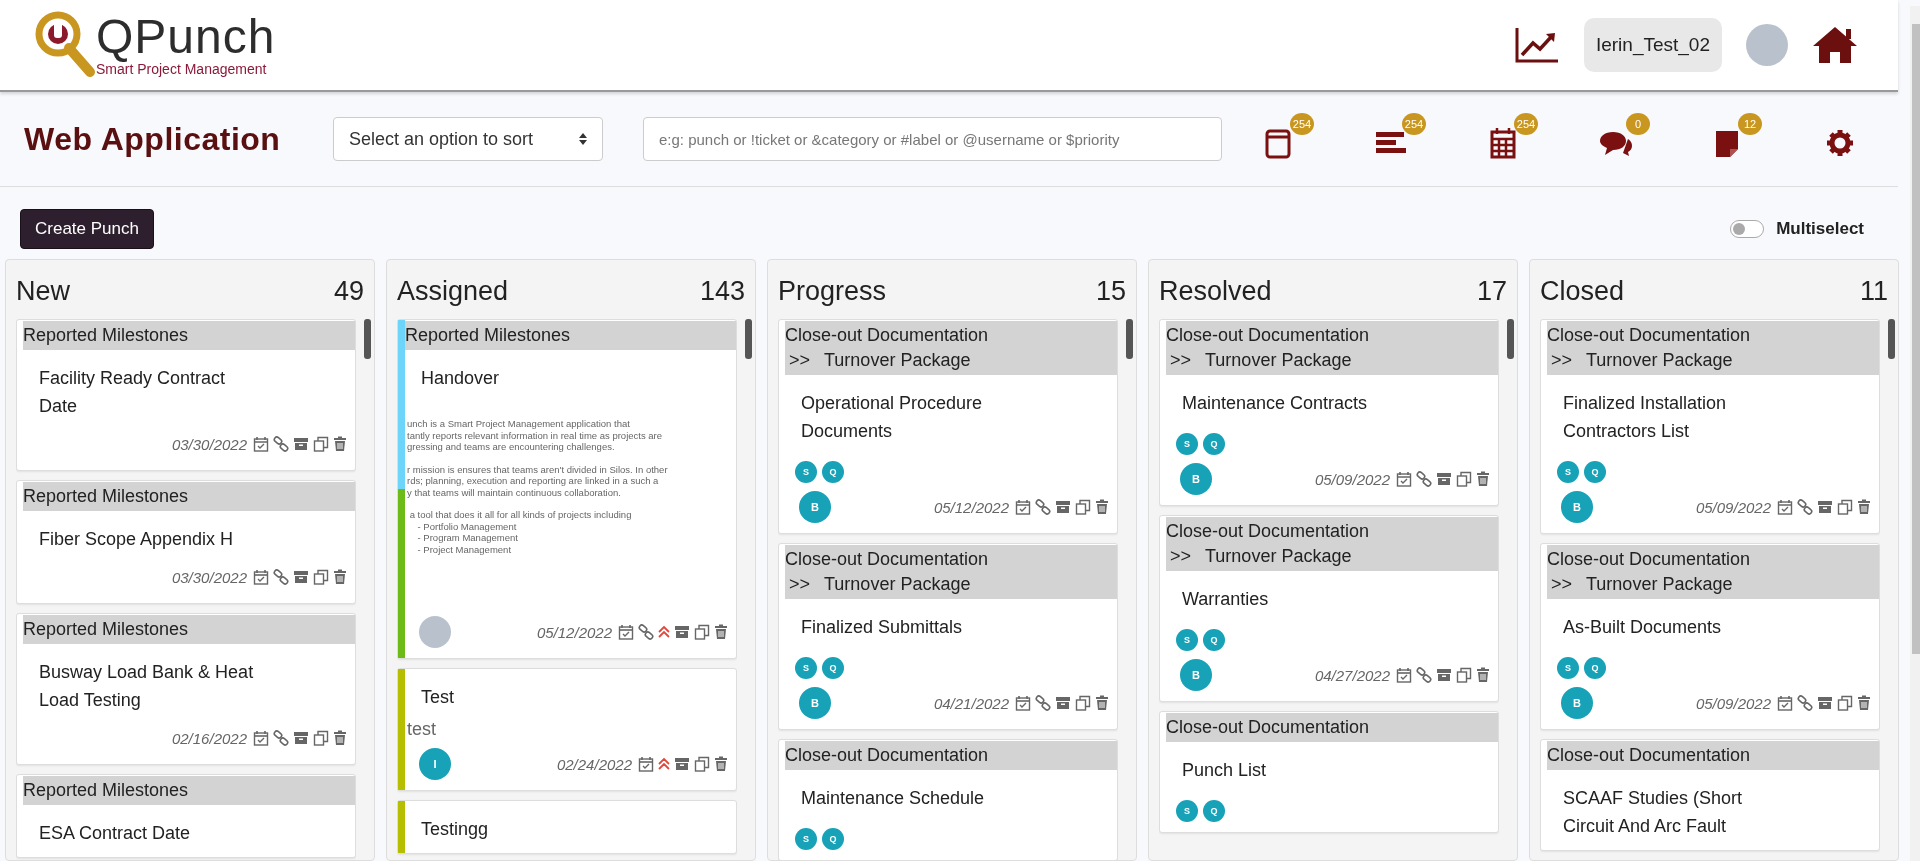 This screenshot has width=1920, height=861. What do you see at coordinates (1733, 703) in the screenshot?
I see `due-date: 05/09/2022` at bounding box center [1733, 703].